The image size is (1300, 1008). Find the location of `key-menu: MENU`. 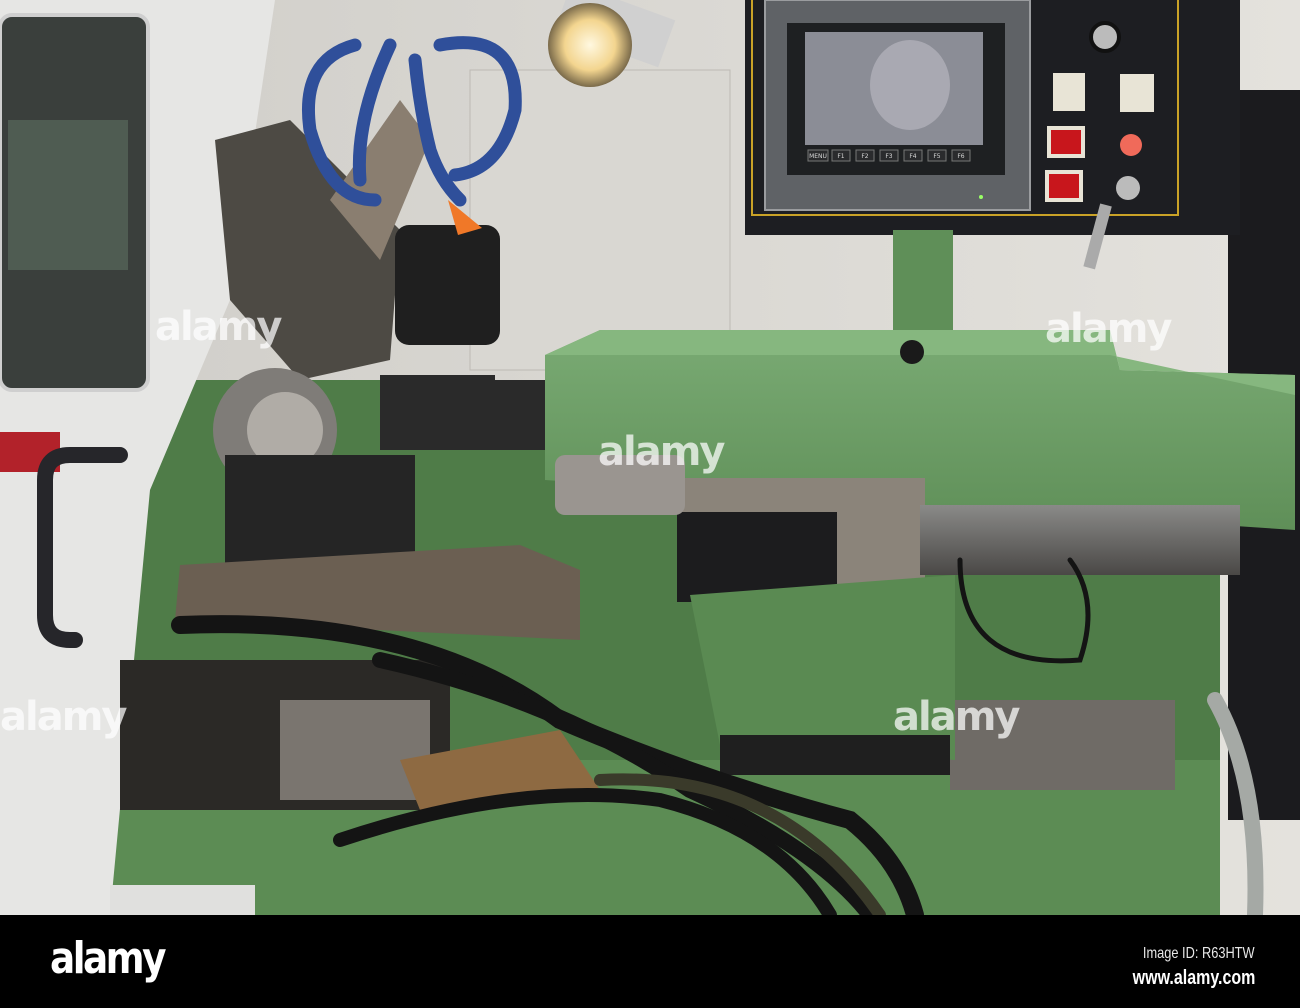

key-menu: MENU is located at coordinates (818, 156).